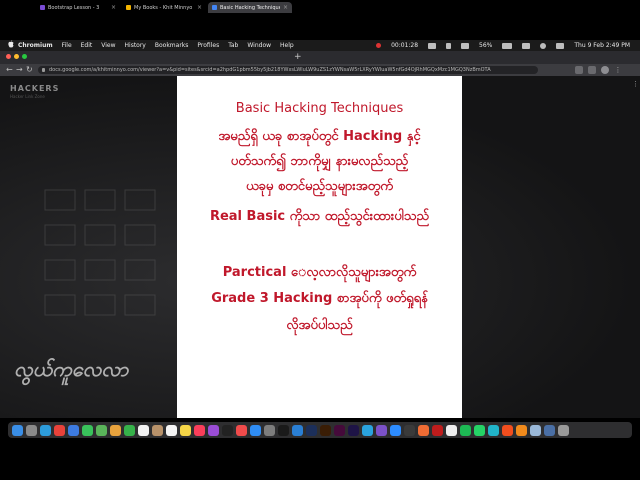  Describe the element at coordinates (199, 430) in the screenshot. I see `music-icon` at that location.